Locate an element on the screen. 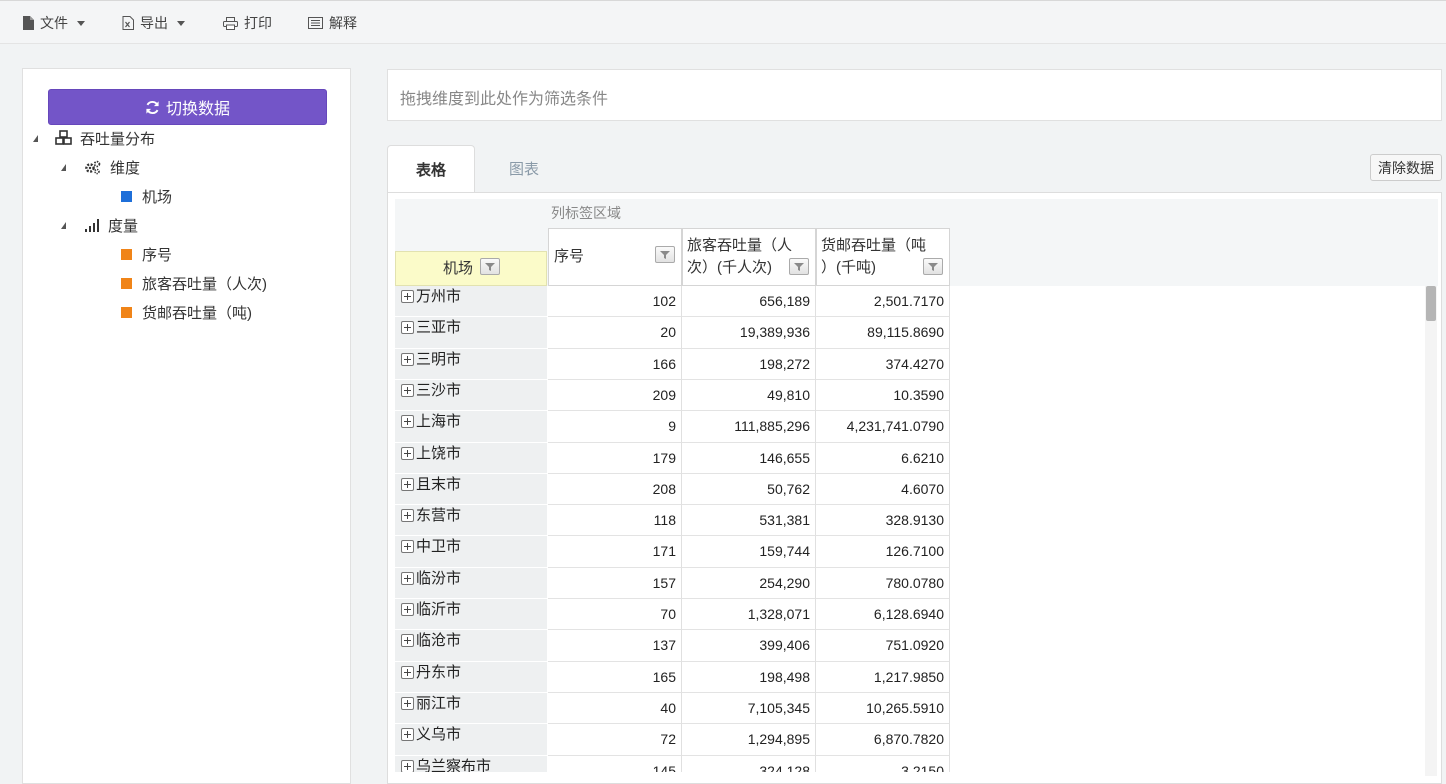 The height and width of the screenshot is (784, 1446). dimension-item: 机场 is located at coordinates (146, 196).